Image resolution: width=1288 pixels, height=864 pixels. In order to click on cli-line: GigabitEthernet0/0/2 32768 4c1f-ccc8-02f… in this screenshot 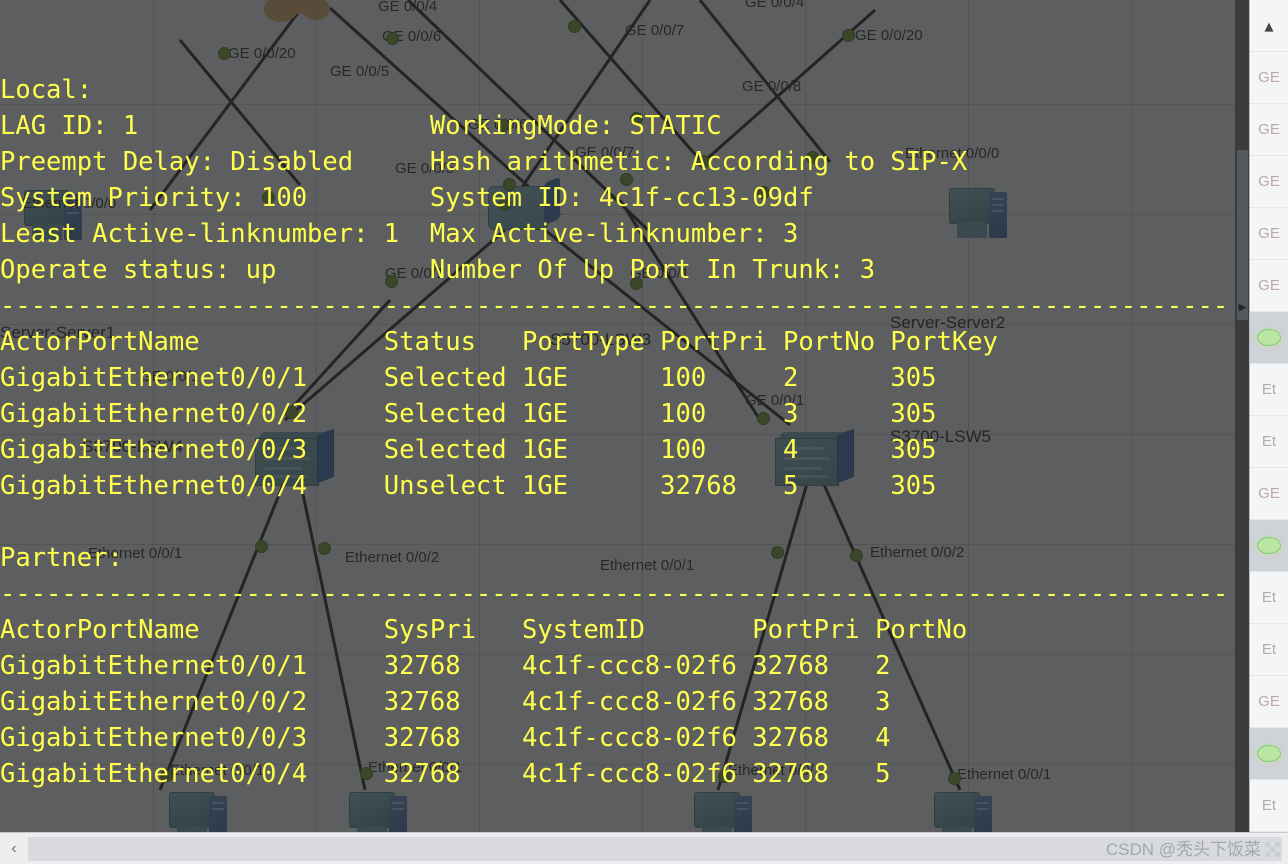, I will do `click(445, 702)`.